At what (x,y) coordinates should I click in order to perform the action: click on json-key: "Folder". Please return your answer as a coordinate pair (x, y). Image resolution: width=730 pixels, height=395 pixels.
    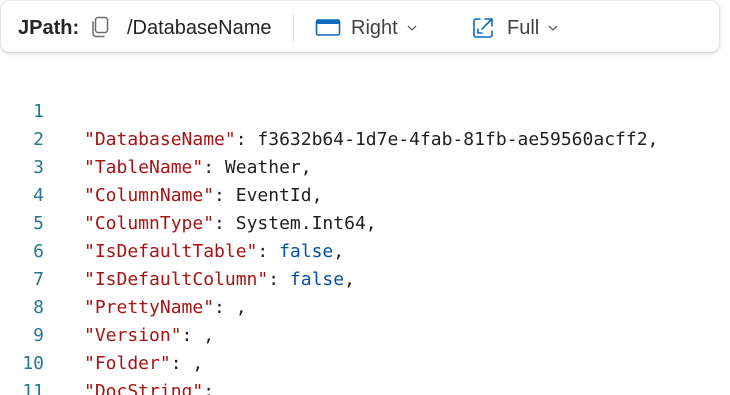
    Looking at the image, I should click on (127, 363).